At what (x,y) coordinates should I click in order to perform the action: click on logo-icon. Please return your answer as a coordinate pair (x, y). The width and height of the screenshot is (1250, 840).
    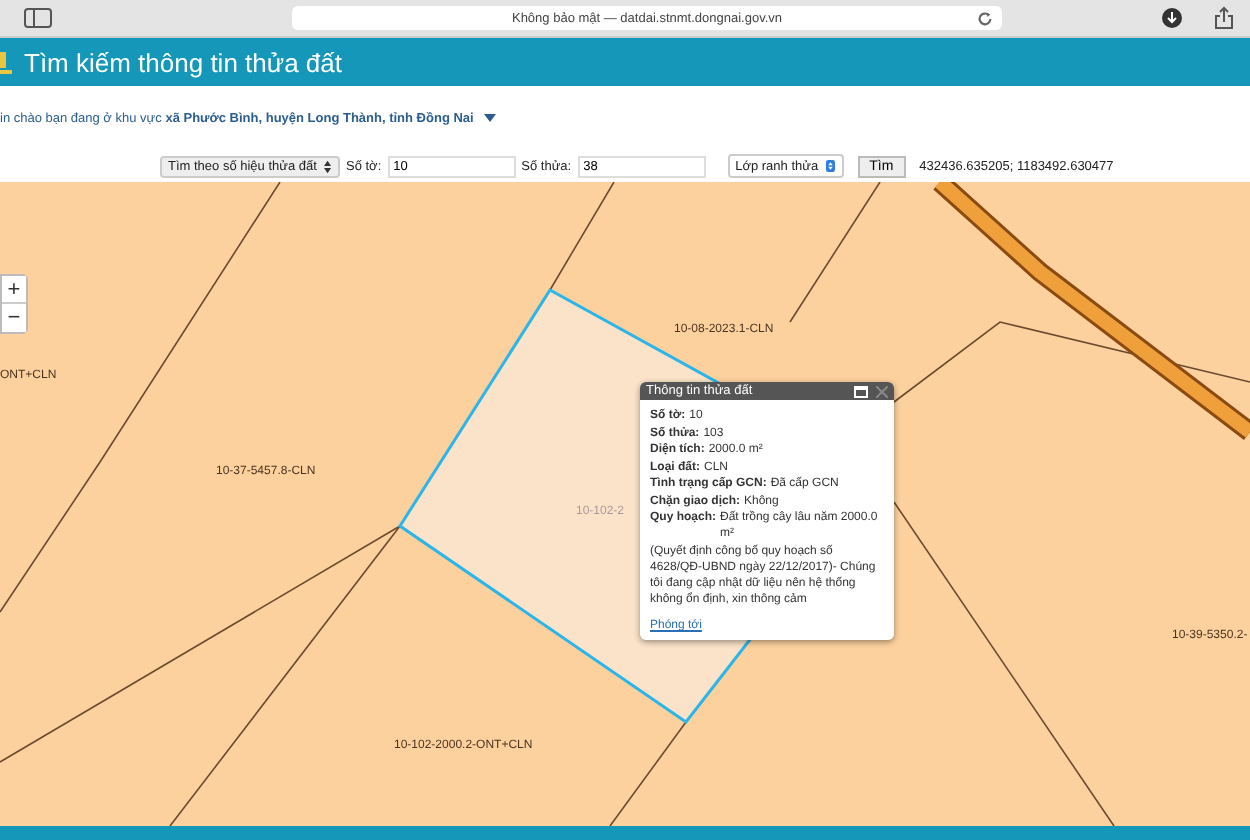
    Looking at the image, I should click on (6, 62).